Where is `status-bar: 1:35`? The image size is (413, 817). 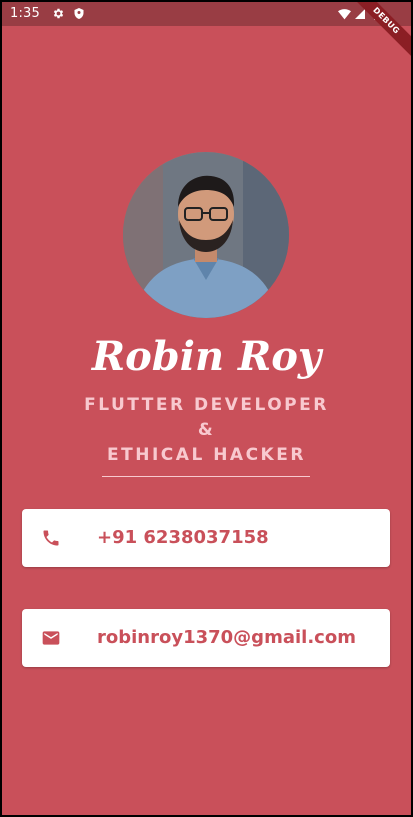 status-bar: 1:35 is located at coordinates (206, 14).